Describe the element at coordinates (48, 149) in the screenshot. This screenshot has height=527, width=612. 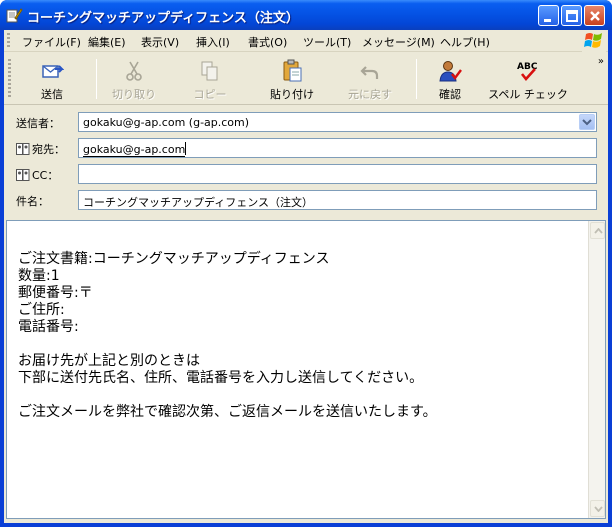
I see `to-label: 宛先：` at that location.